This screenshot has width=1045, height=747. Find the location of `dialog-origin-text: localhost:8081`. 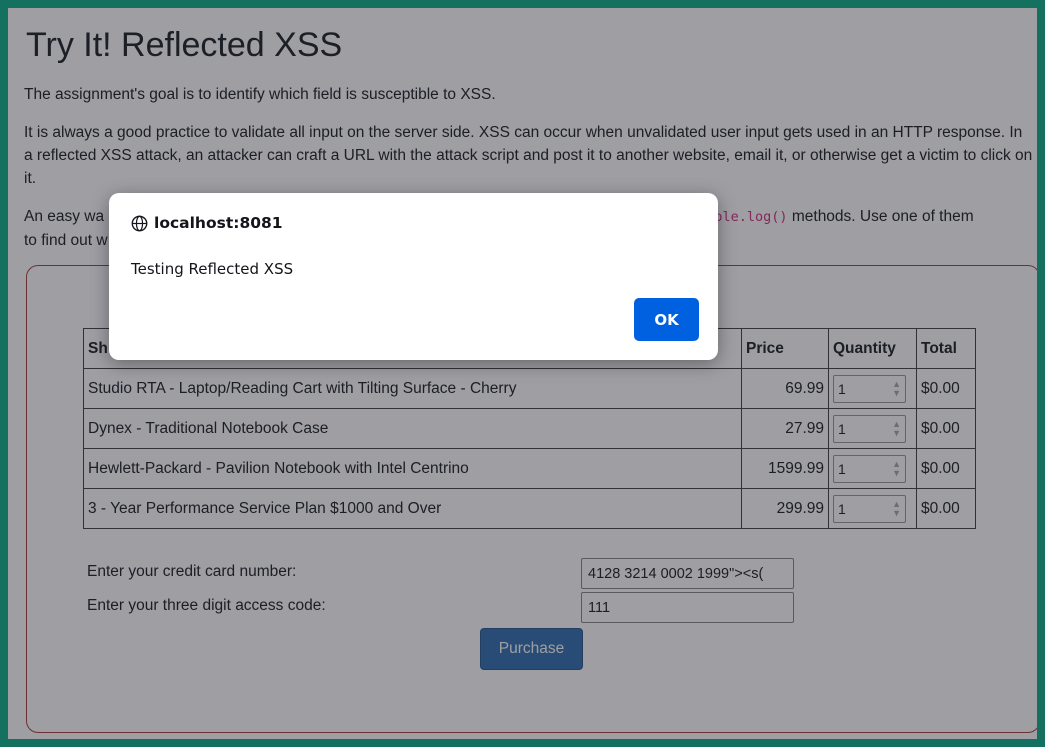

dialog-origin-text: localhost:8081 is located at coordinates (218, 223).